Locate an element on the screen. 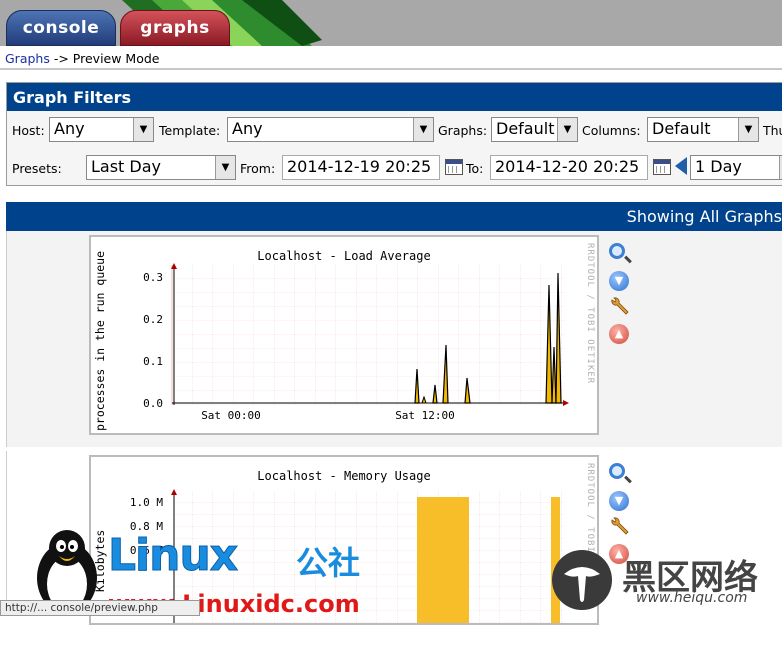 This screenshot has height=655, width=782. graphs-select: Default ▼ is located at coordinates (534, 129).